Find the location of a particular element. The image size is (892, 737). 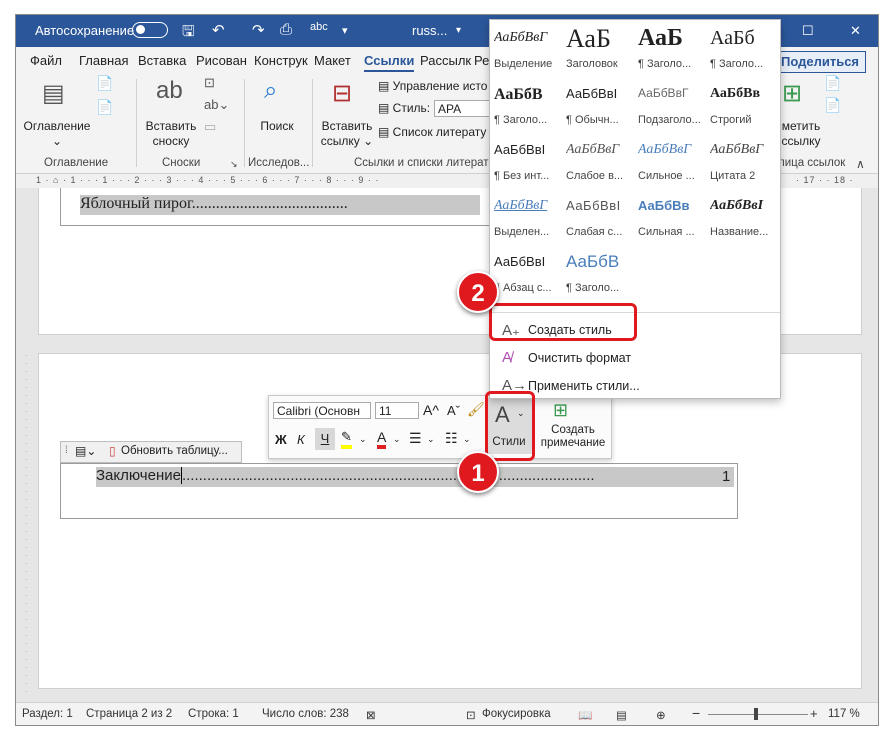

insert-citation-button: Вставить ссылку ⌄ is located at coordinates (347, 134).